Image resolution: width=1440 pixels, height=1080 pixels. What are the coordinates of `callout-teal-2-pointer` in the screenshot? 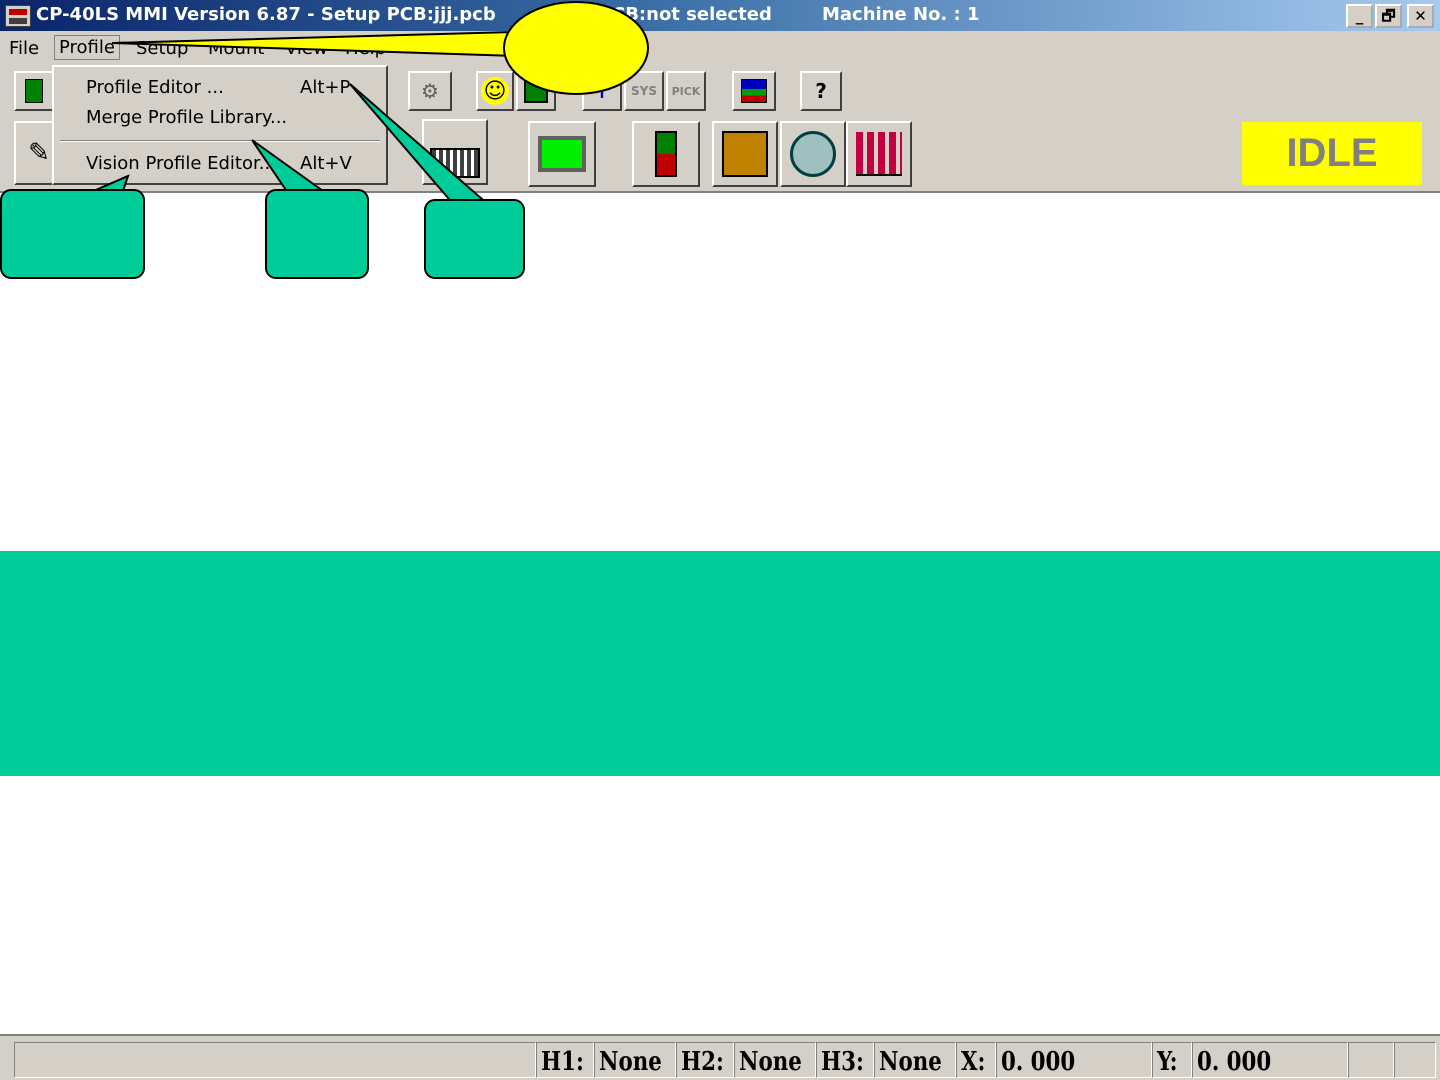 It's located at (292, 168).